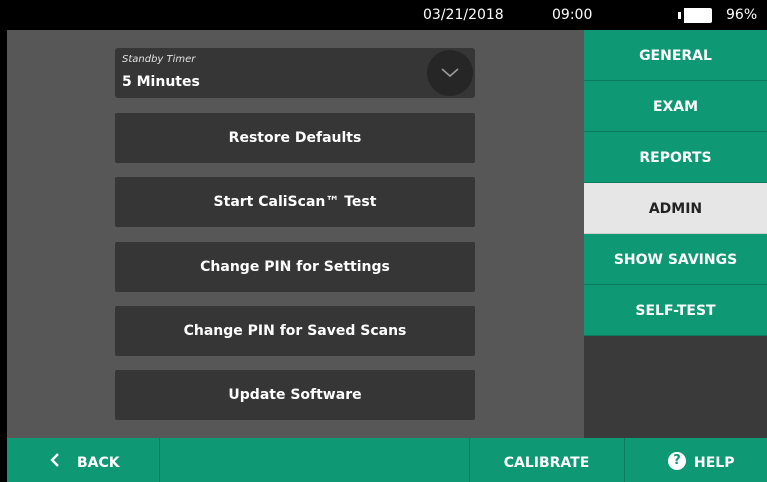 This screenshot has height=482, width=767. Describe the element at coordinates (295, 73) in the screenshot. I see `standby-timer-dropdown: Standby Timer 5 Minutes` at that location.